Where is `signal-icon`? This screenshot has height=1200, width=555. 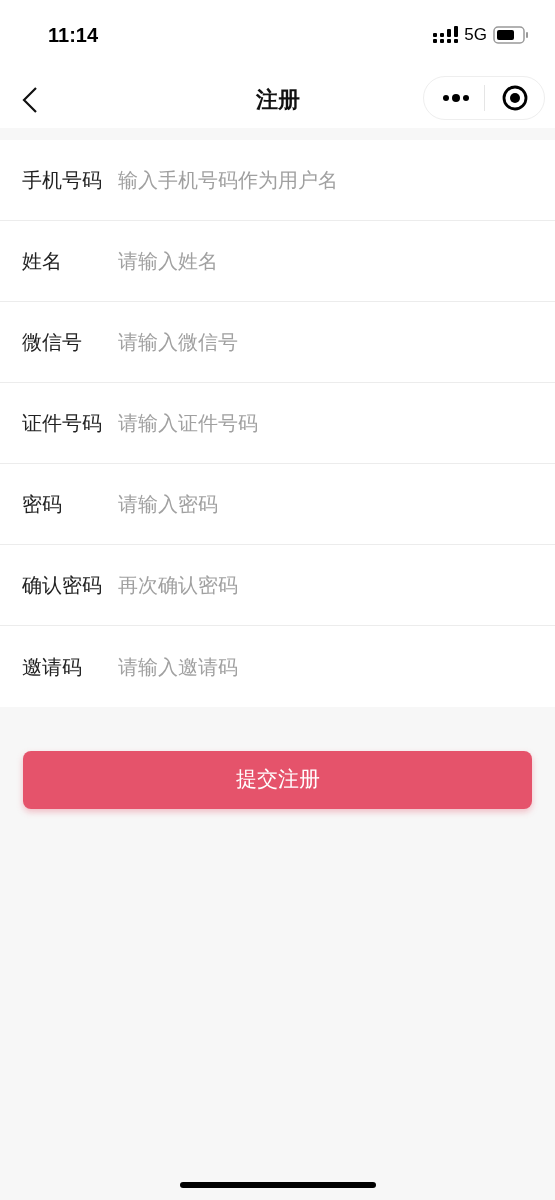
signal-icon is located at coordinates (446, 35).